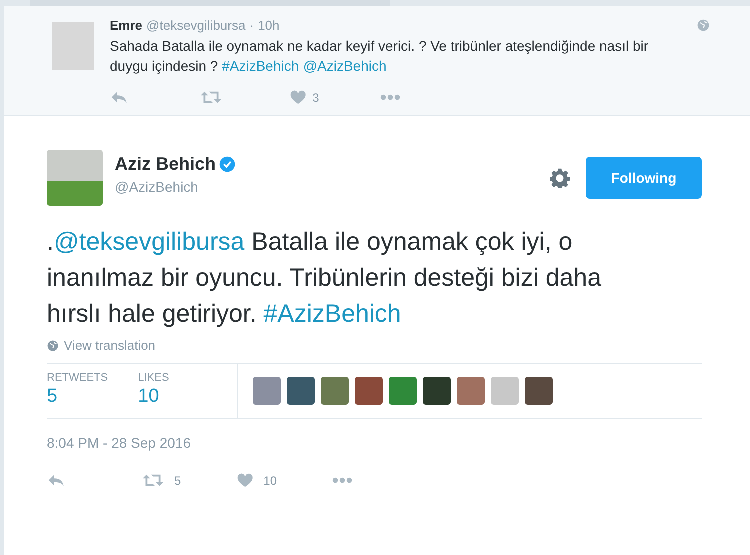 The image size is (750, 555). I want to click on user-name: Emre, so click(126, 25).